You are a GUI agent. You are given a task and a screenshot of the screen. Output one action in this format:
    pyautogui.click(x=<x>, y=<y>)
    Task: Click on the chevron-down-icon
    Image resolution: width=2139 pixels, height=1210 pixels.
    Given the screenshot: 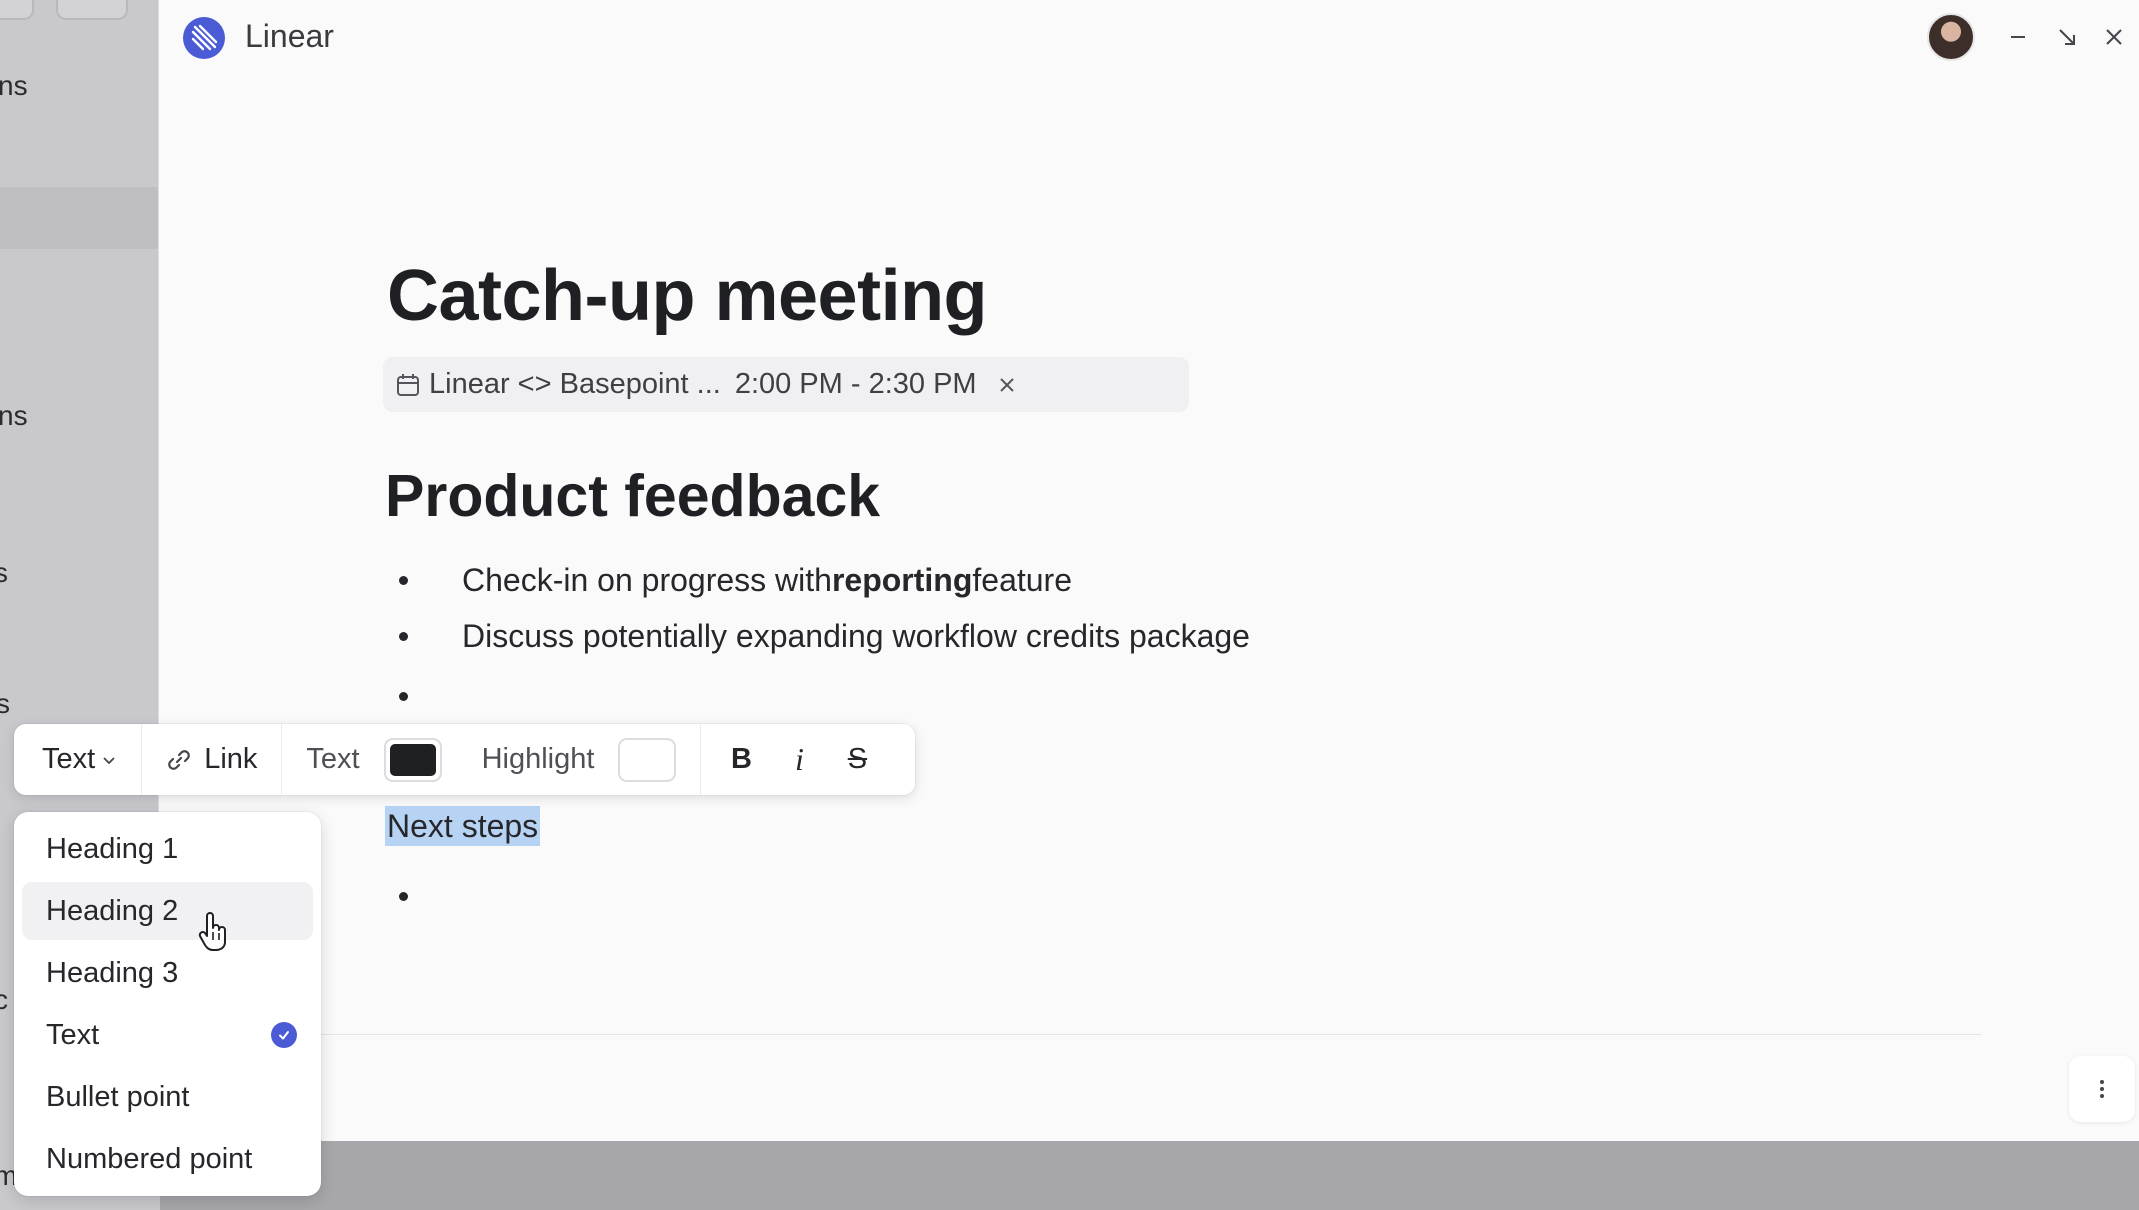 What is the action you would take?
    pyautogui.click(x=109, y=760)
    